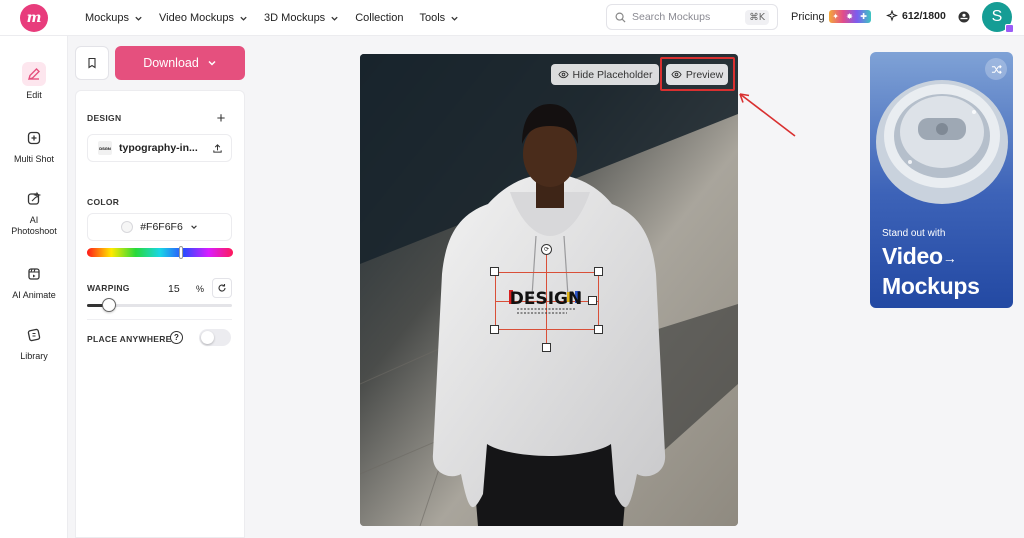 This screenshot has height=538, width=1024. I want to click on ad-headline: Video→ Mockups, so click(931, 271).